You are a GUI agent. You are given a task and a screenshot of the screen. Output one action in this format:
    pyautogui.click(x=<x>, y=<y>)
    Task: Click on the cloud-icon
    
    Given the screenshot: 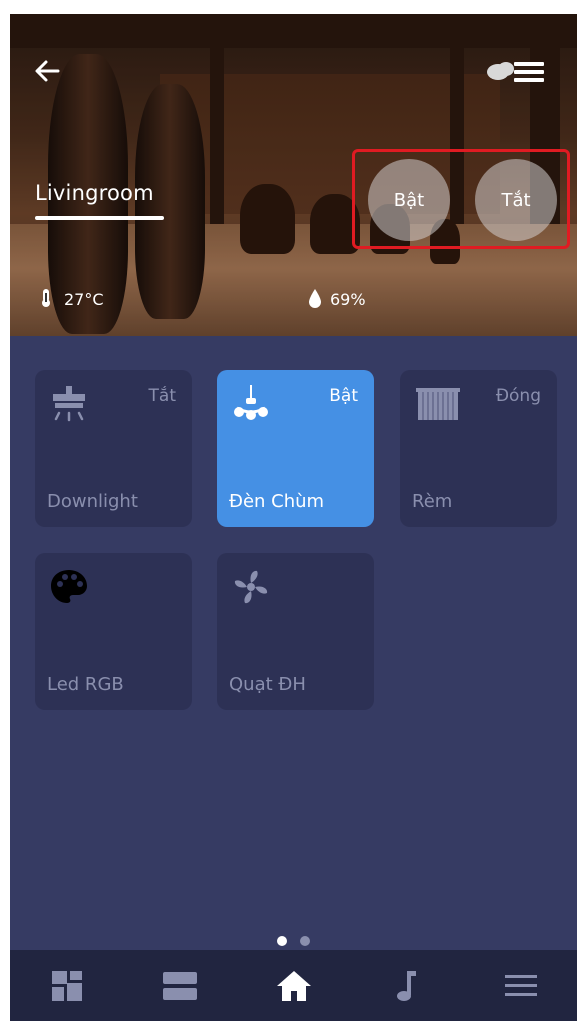 What is the action you would take?
    pyautogui.click(x=515, y=72)
    